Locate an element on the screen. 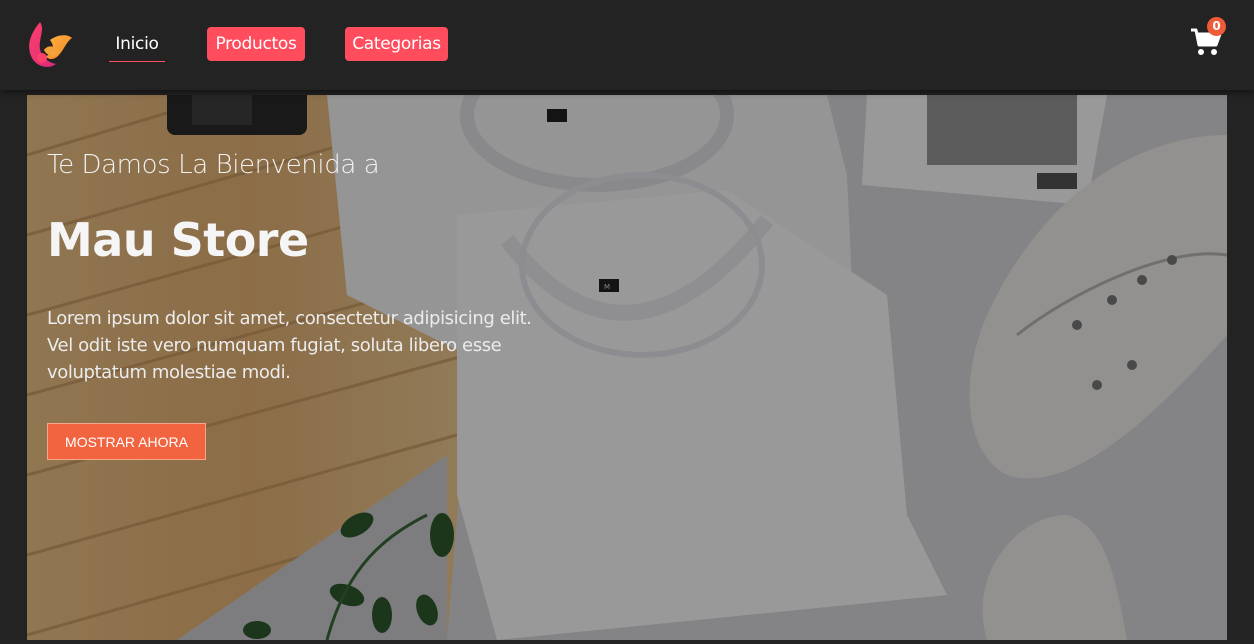 The height and width of the screenshot is (644, 1254). navbar: Inicio Productos Categorias 0 is located at coordinates (627, 45).